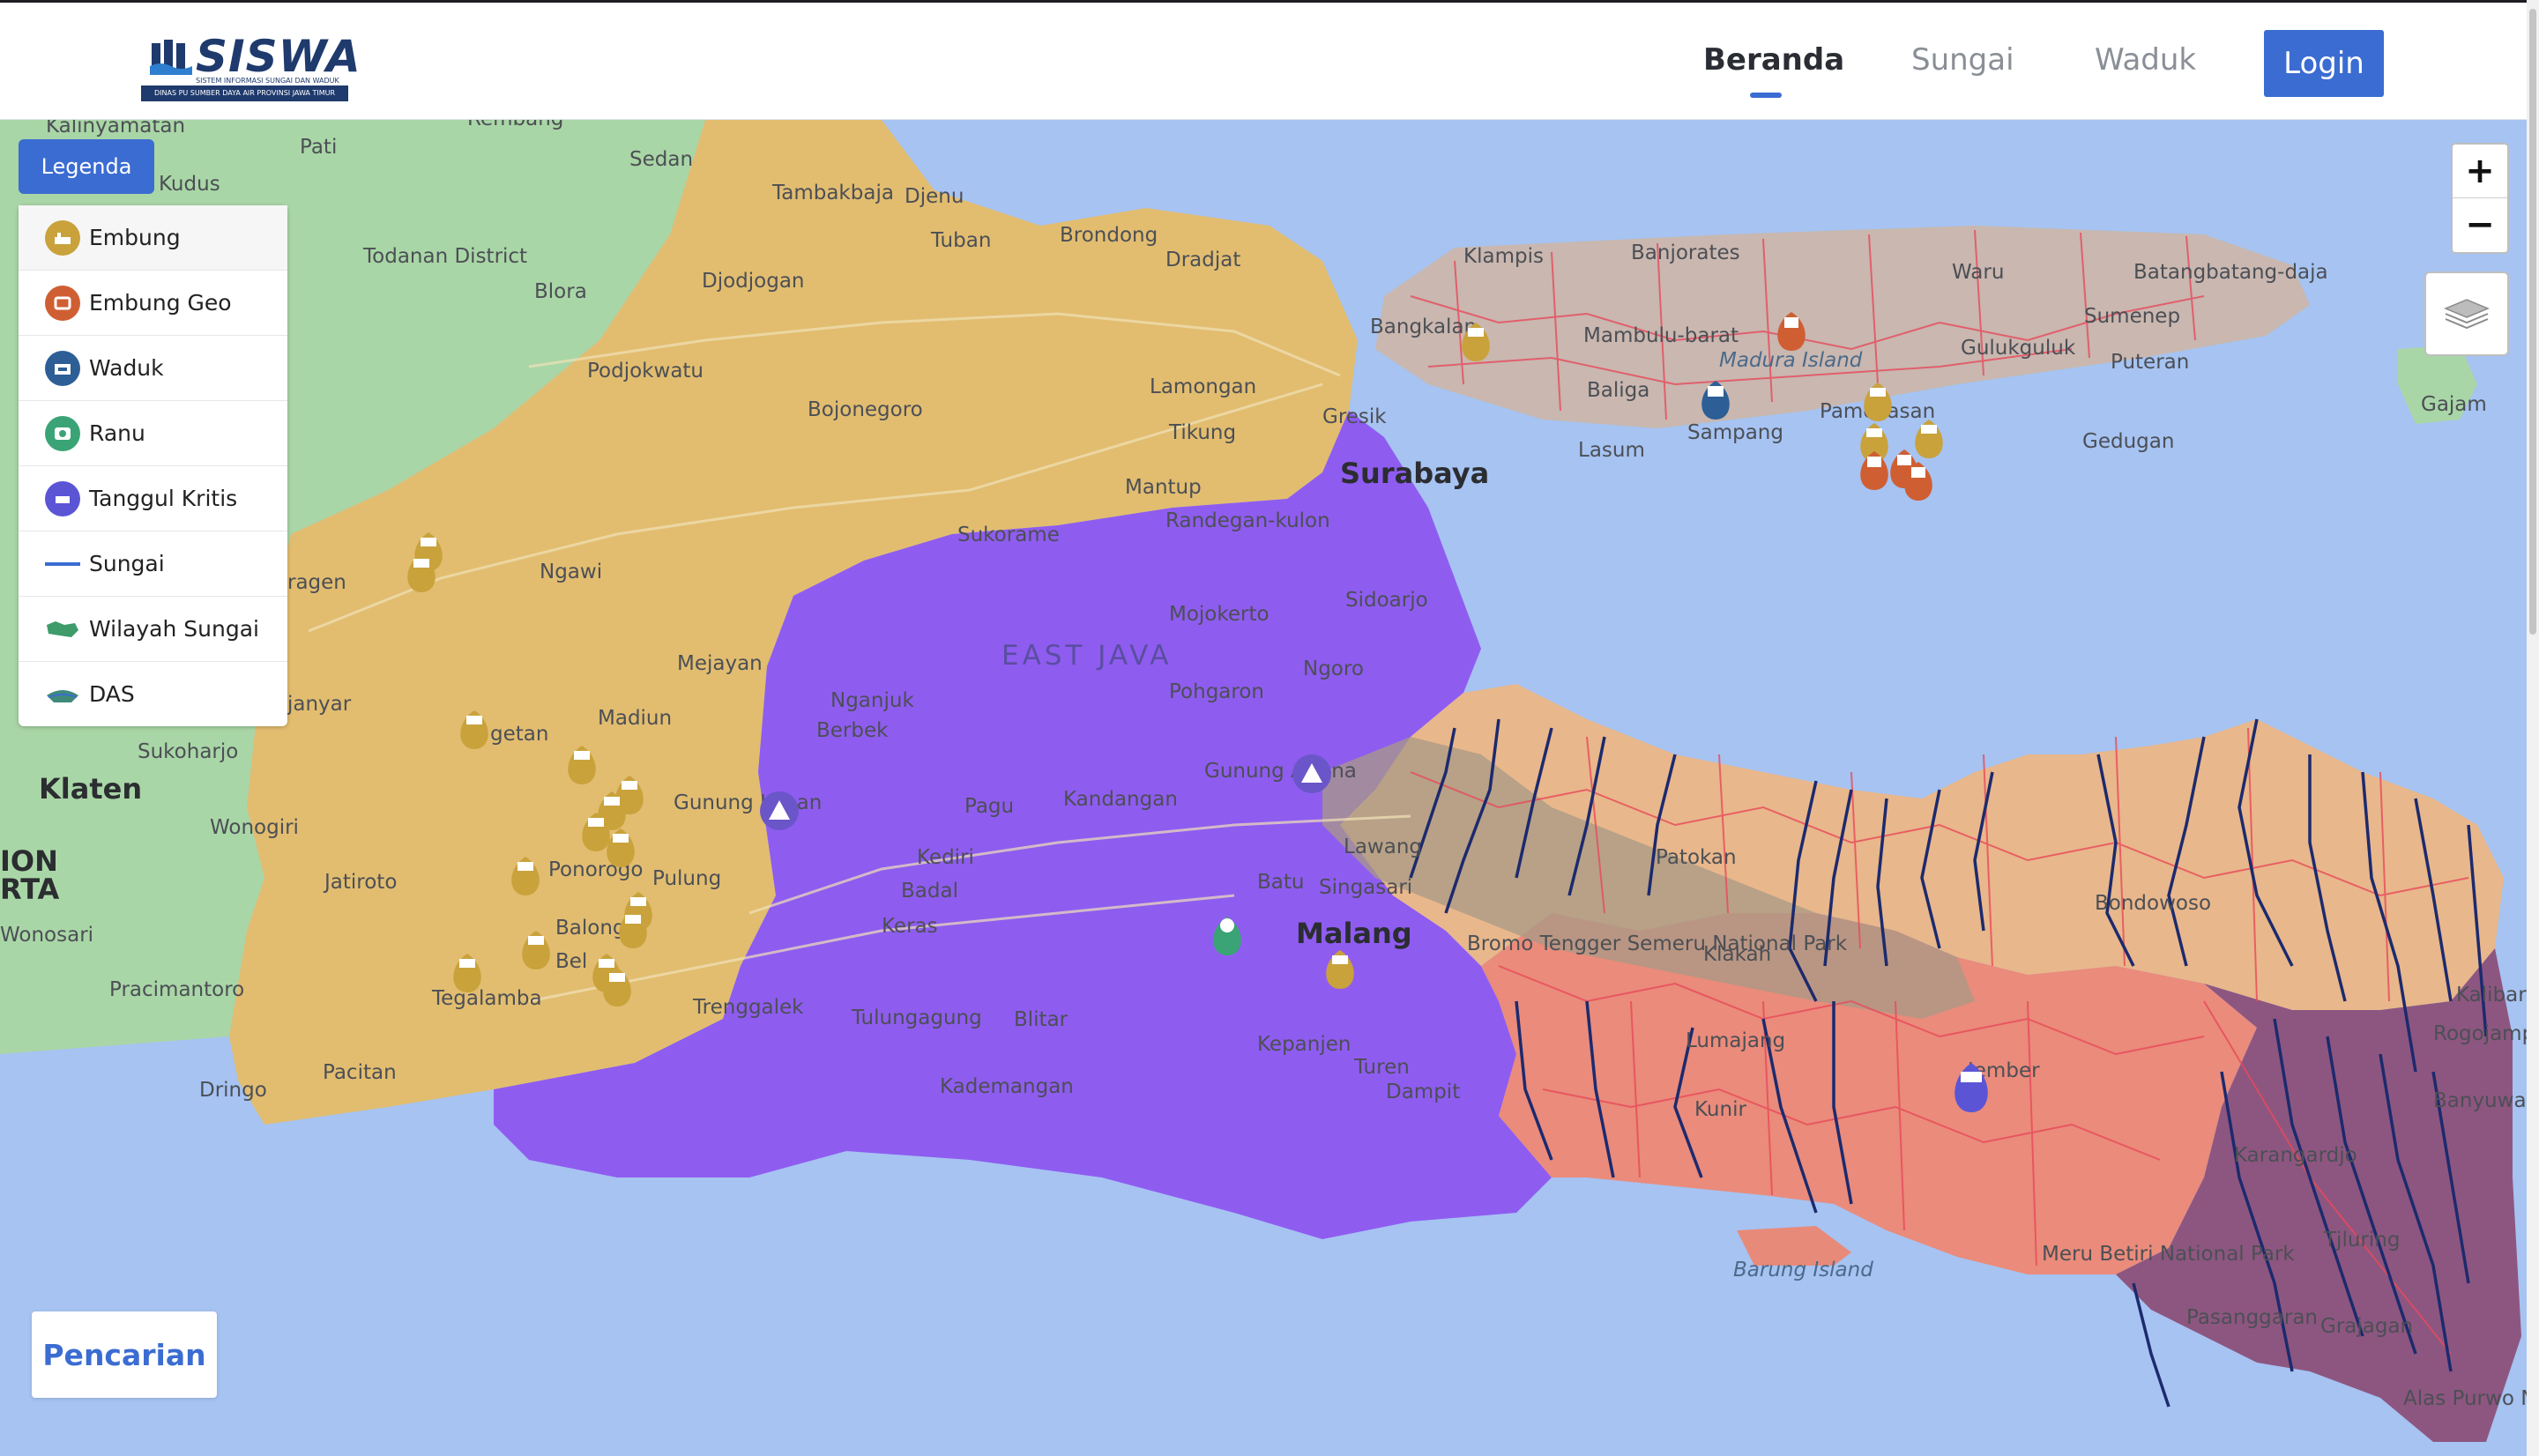 This screenshot has width=2539, height=1456. I want to click on map-label: Nganjuk, so click(872, 700).